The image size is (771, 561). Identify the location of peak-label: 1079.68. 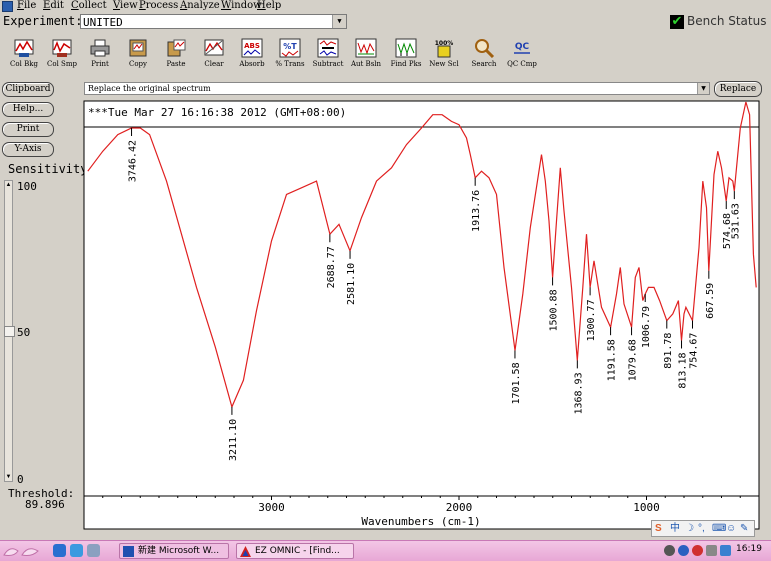
(633, 360).